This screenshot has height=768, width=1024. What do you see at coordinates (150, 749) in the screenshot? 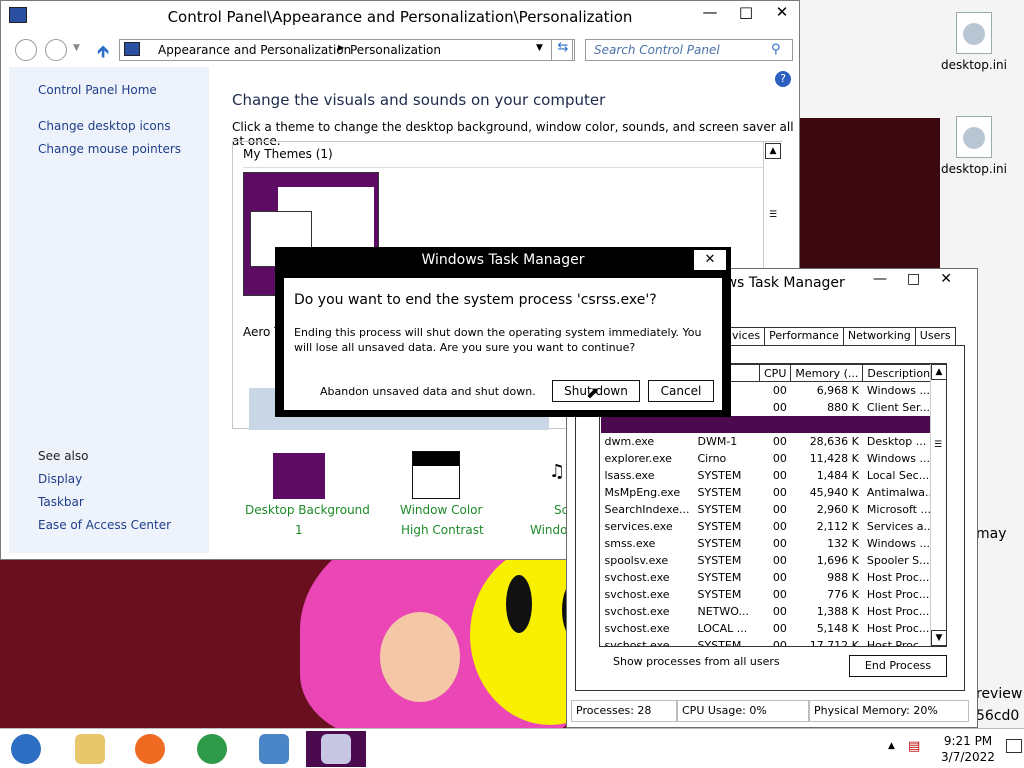
I see `taskbar-firefox` at bounding box center [150, 749].